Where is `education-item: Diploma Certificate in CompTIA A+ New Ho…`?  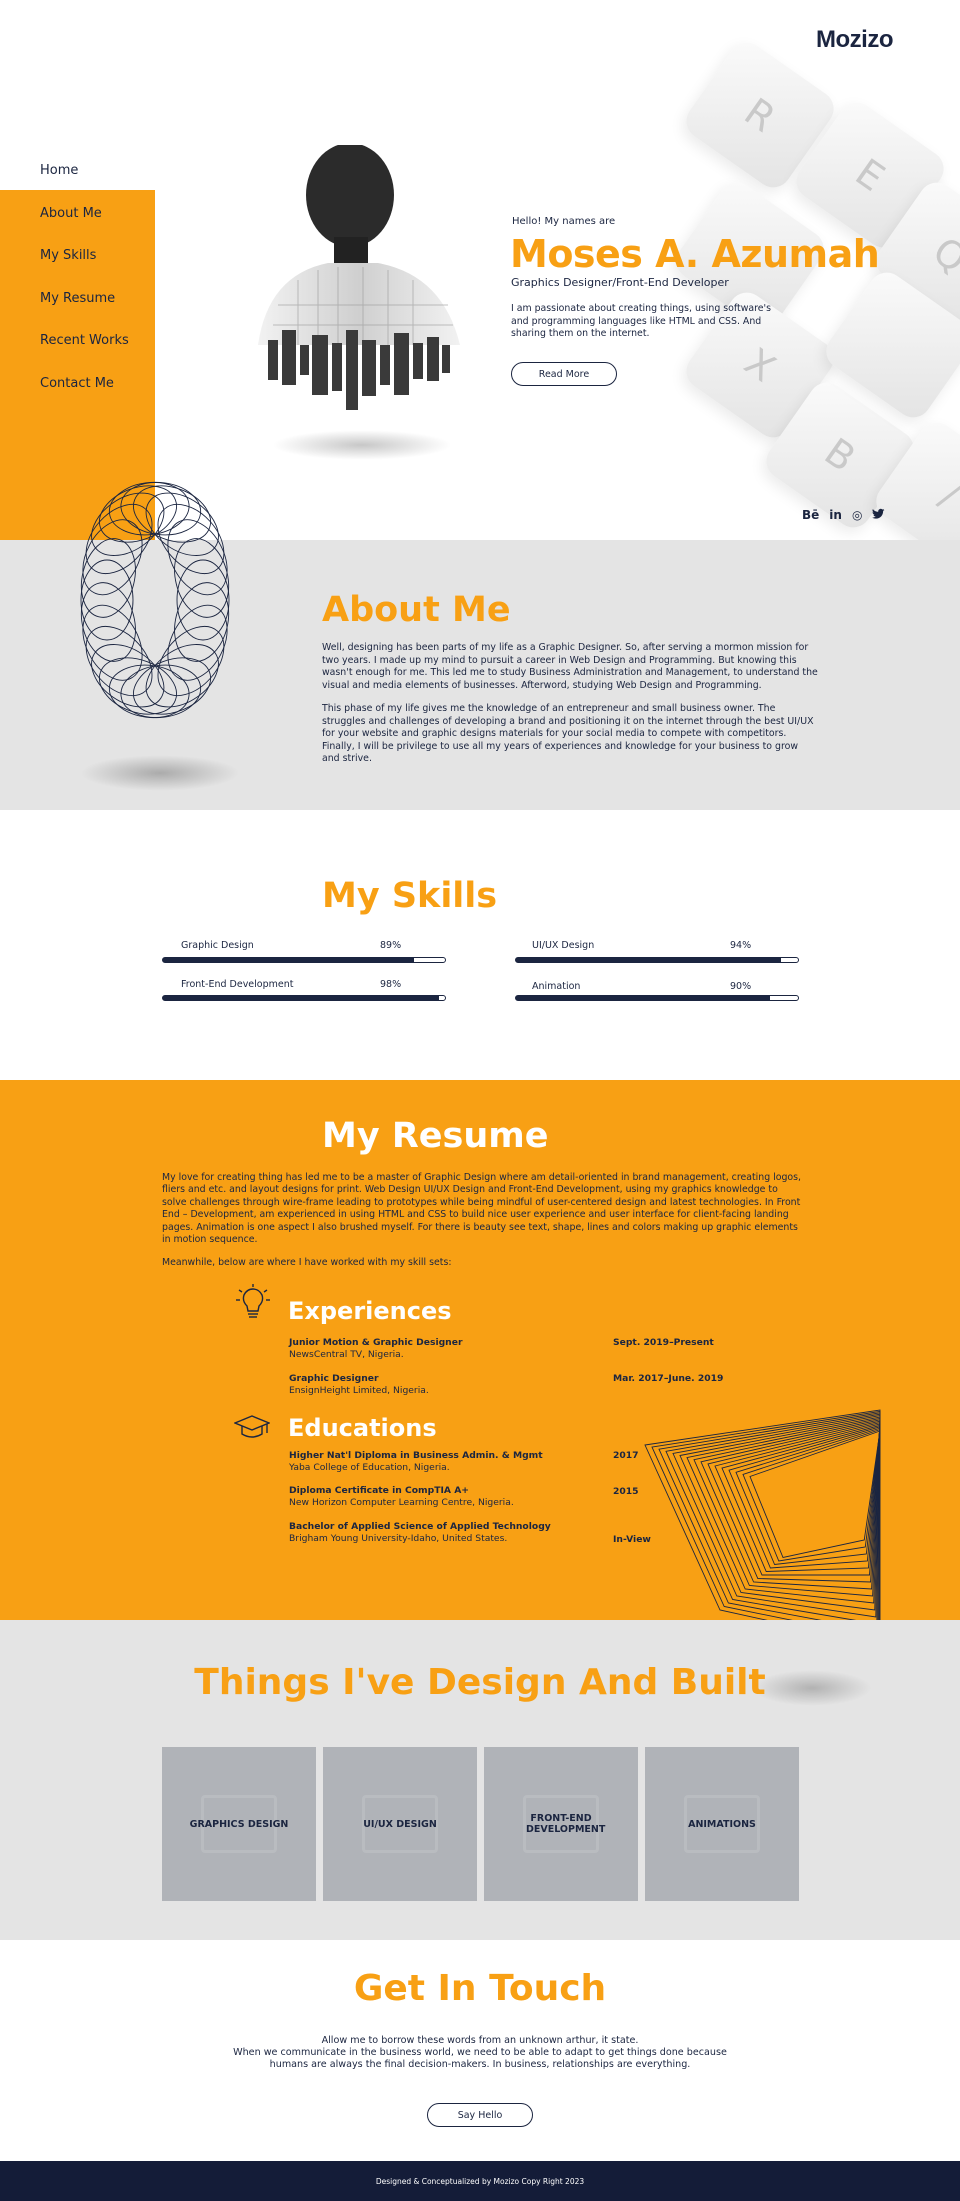
education-item: Diploma Certificate in CompTIA A+ New Ho… is located at coordinates (401, 1497).